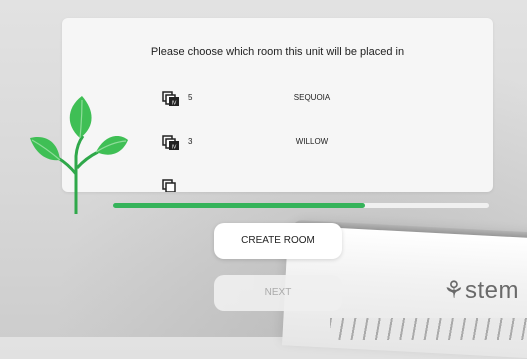 This screenshot has height=359, width=527. I want to click on create-room-button: CREATE ROOM, so click(278, 241).